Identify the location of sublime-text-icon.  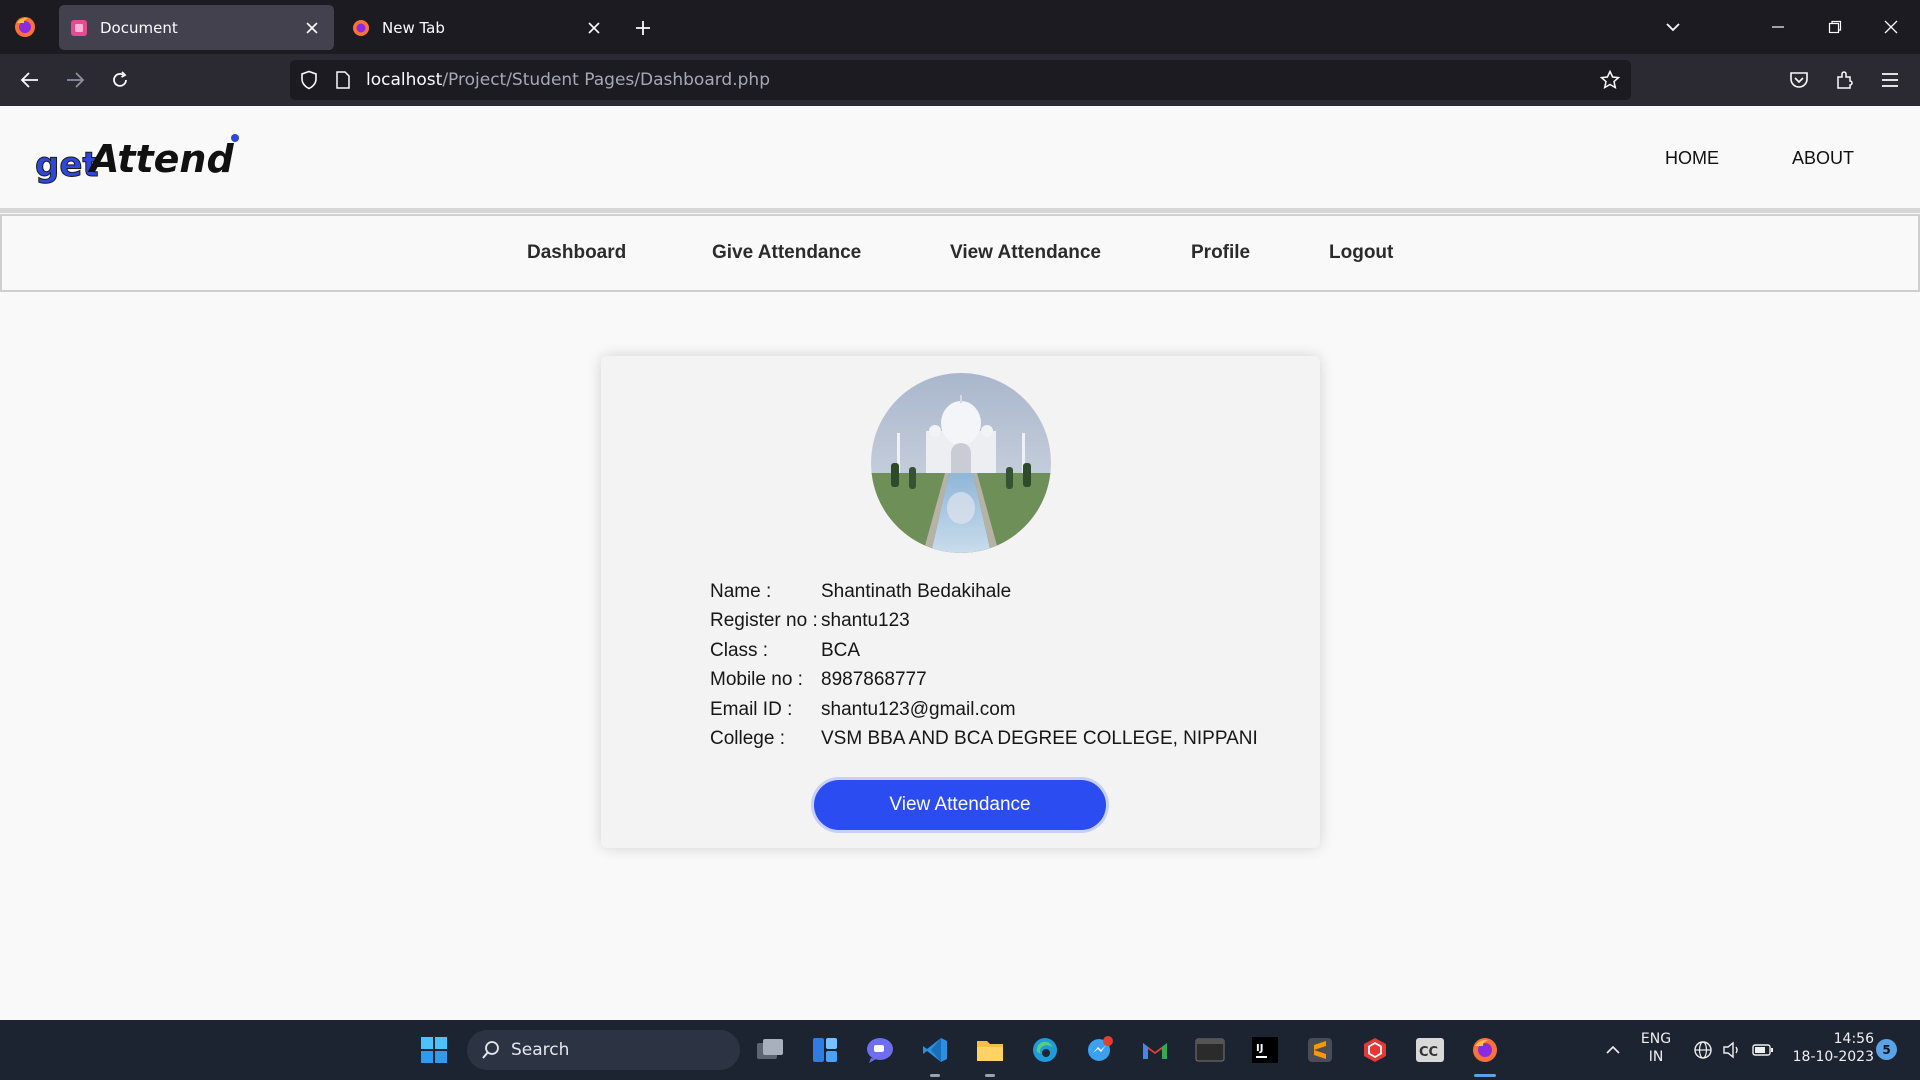
(1320, 1050).